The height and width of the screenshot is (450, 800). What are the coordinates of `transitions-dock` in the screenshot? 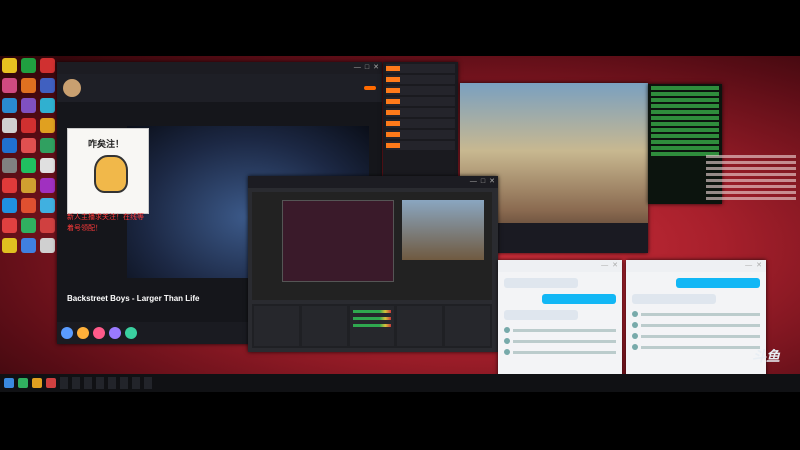 It's located at (420, 326).